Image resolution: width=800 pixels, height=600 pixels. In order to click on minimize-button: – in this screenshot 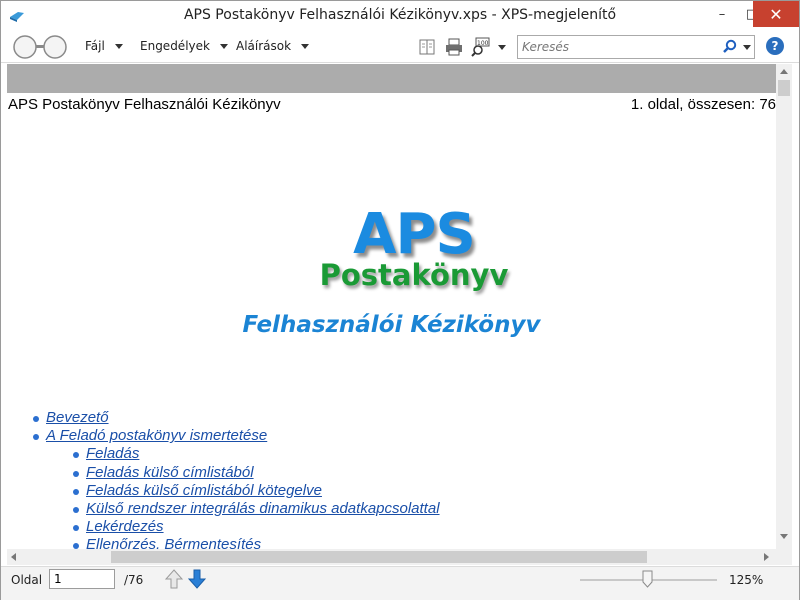, I will do `click(722, 14)`.